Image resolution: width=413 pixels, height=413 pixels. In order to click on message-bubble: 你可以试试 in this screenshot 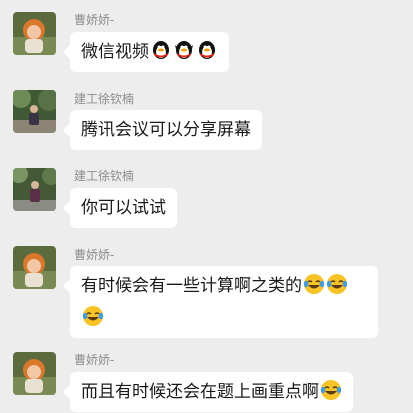, I will do `click(123, 208)`.